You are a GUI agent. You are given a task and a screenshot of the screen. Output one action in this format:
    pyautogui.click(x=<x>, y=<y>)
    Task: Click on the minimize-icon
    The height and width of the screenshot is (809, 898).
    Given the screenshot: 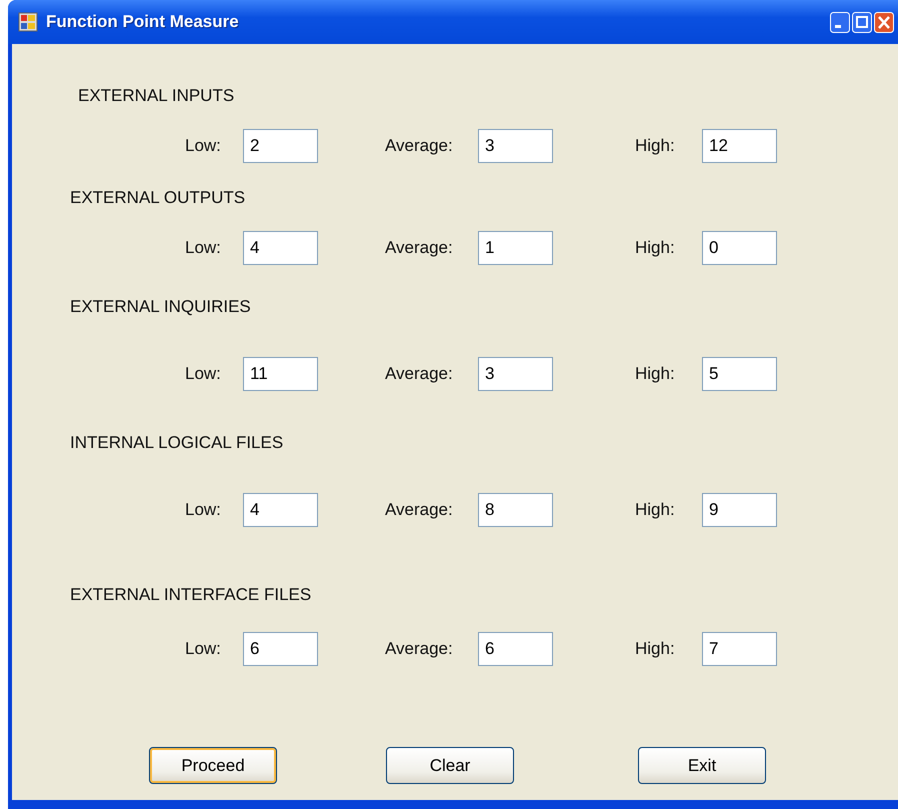 What is the action you would take?
    pyautogui.click(x=840, y=22)
    